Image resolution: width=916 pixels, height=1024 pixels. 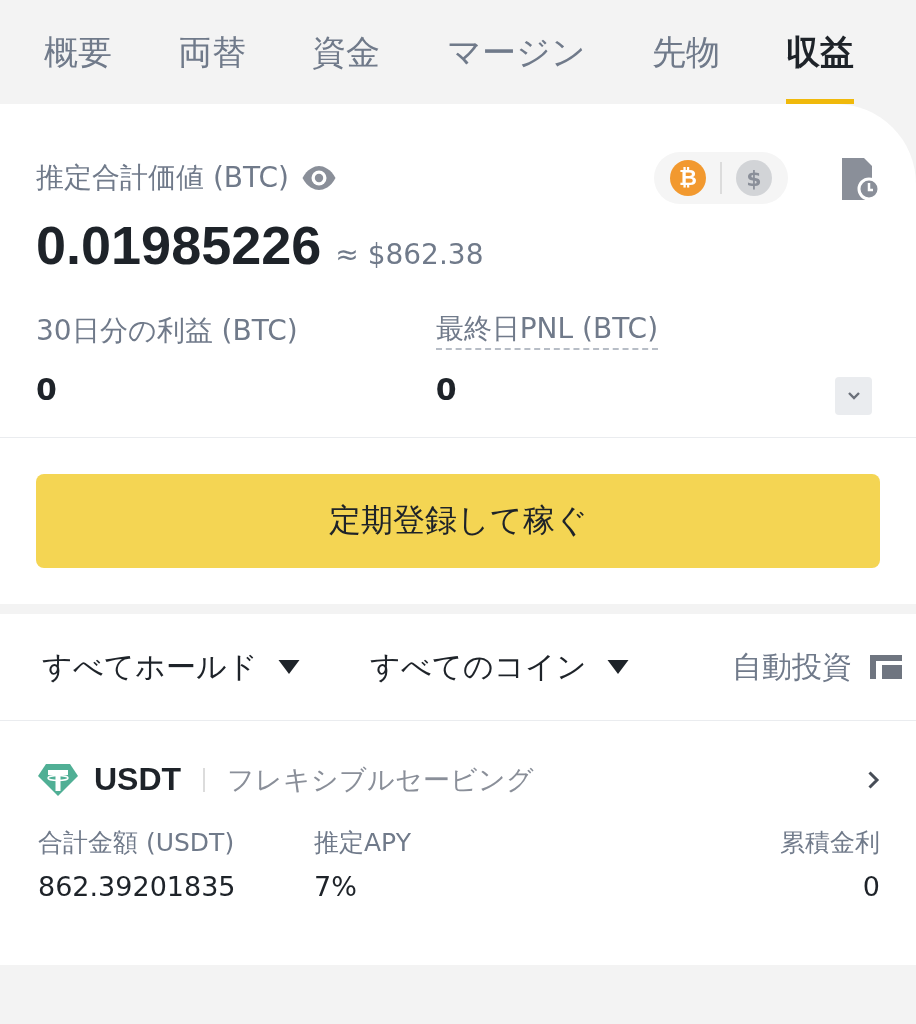 What do you see at coordinates (362, 843) in the screenshot?
I see `field-label: 推定APY` at bounding box center [362, 843].